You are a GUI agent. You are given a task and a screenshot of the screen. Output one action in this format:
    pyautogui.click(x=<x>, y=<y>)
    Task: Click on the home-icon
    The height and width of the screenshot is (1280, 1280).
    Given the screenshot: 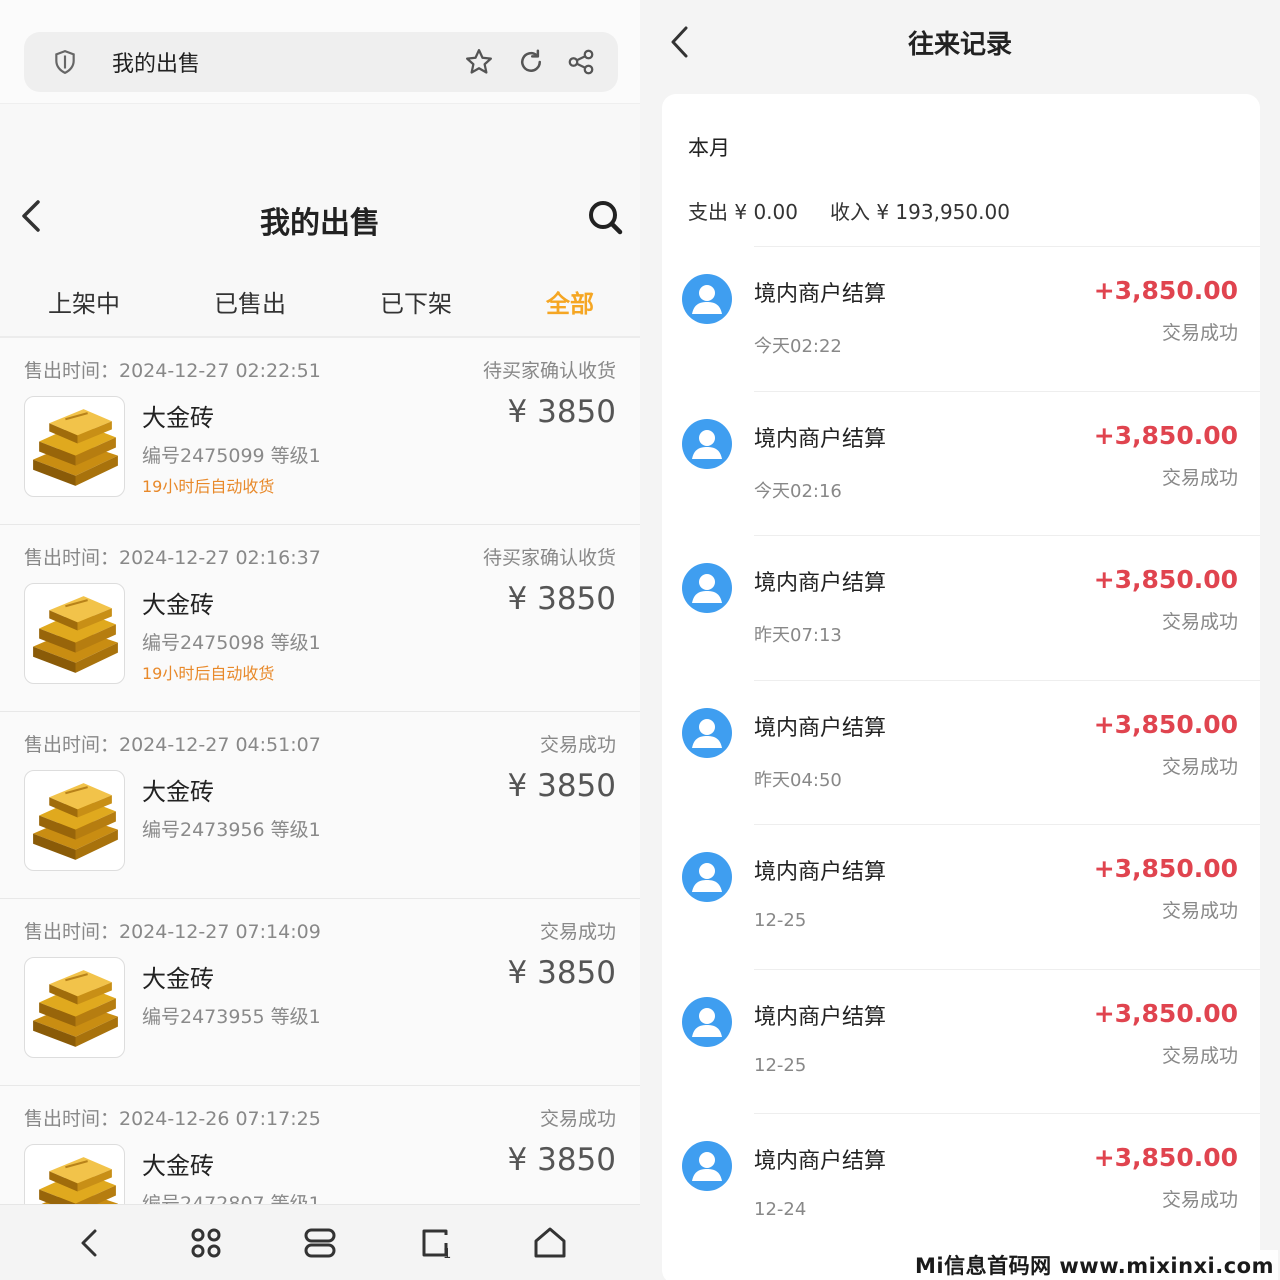 What is the action you would take?
    pyautogui.click(x=550, y=1243)
    